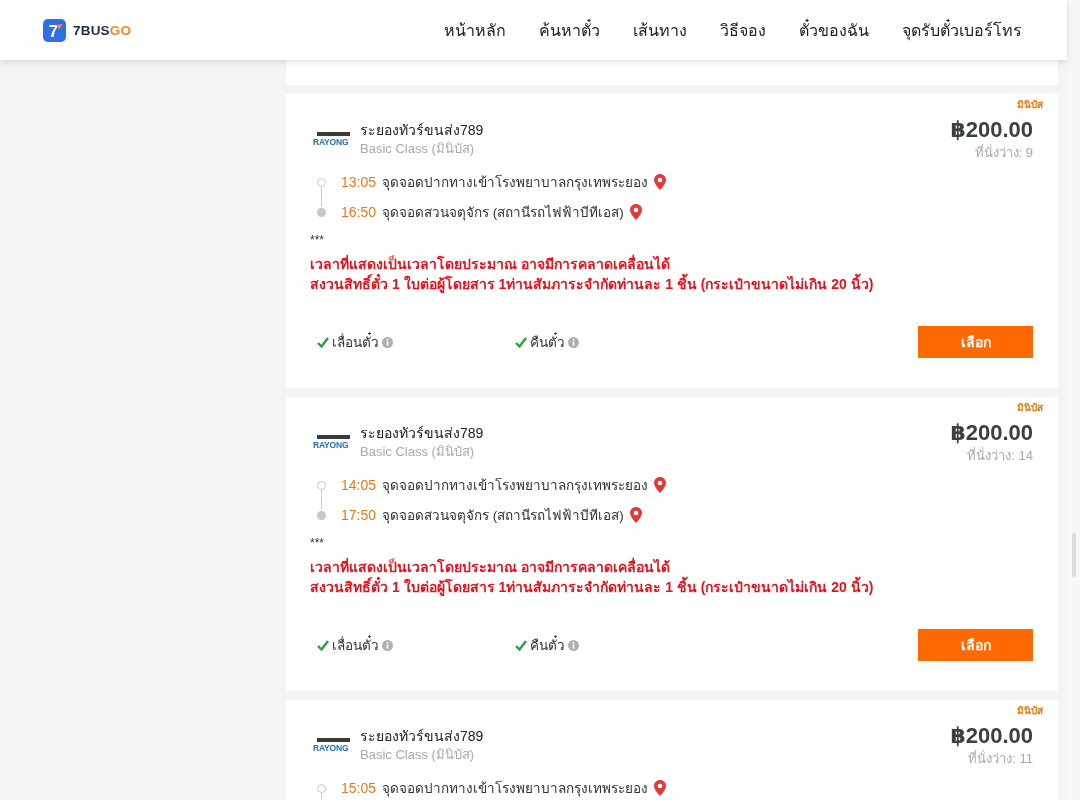 This screenshot has width=1080, height=800. I want to click on seats-available: ที่นั่งว่าง: 11, so click(1000, 759).